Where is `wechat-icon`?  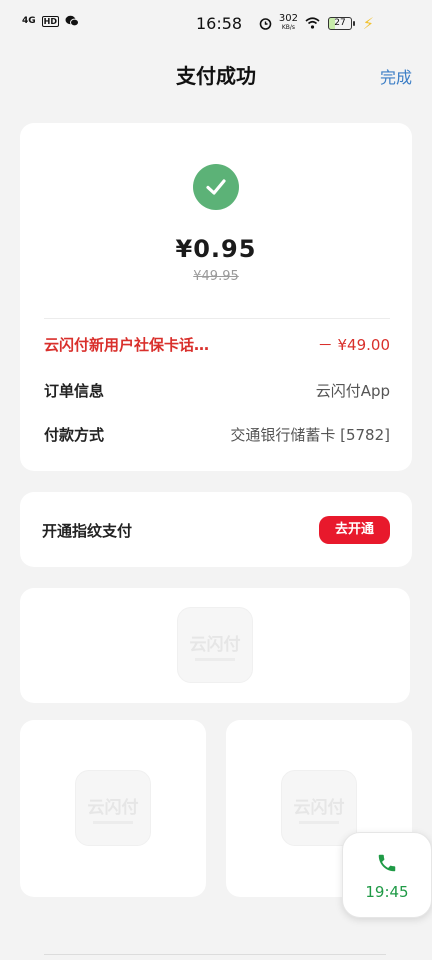
wechat-icon is located at coordinates (72, 21).